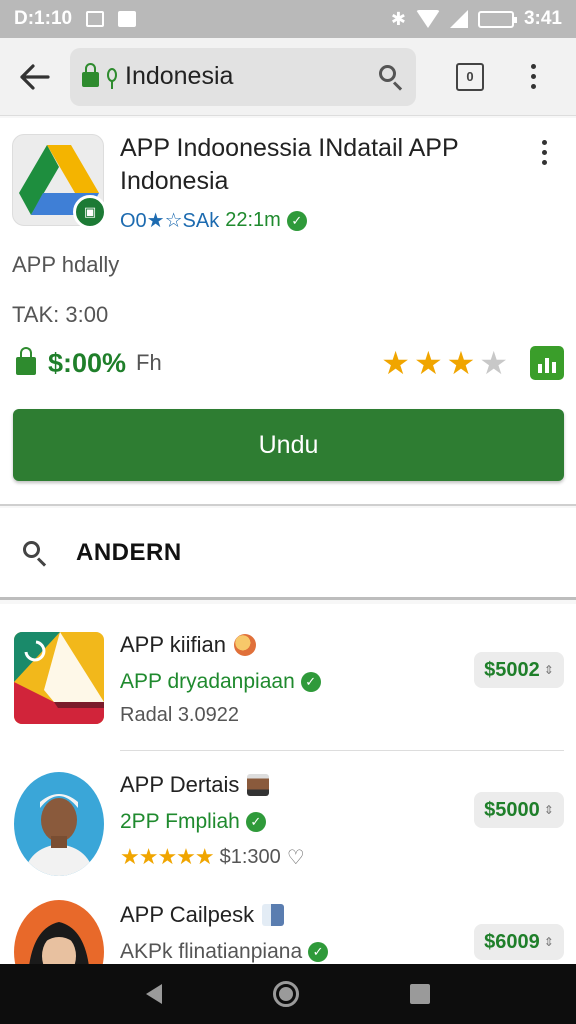  Describe the element at coordinates (149, 362) in the screenshot. I see `price-unit: Fh` at that location.